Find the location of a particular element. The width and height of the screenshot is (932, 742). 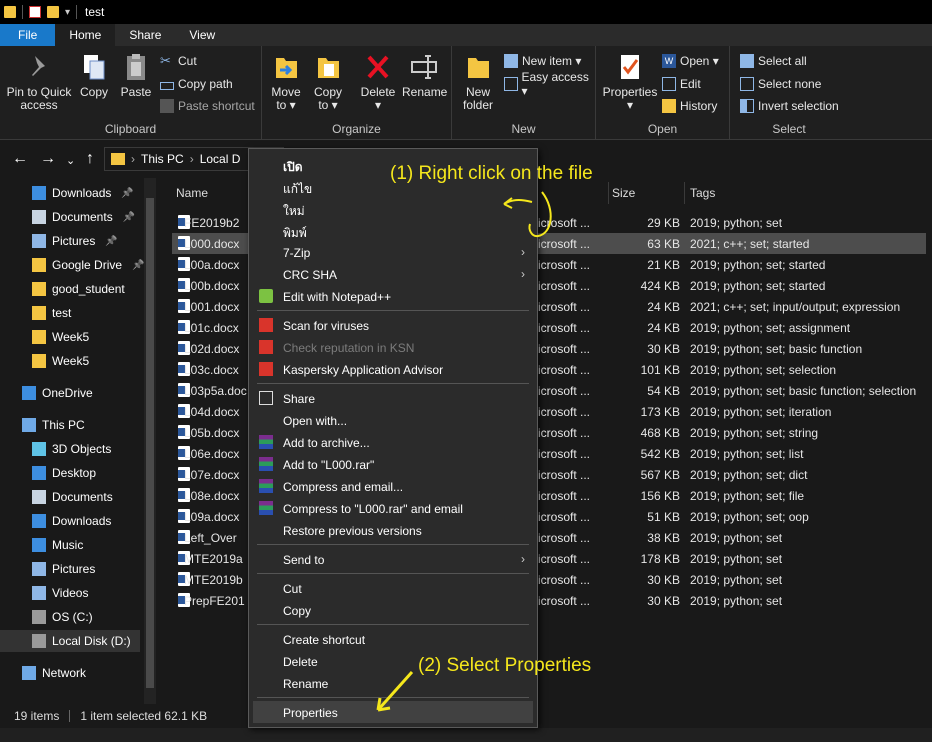

menu-item-item-3: พิมพ์ is located at coordinates (393, 230).